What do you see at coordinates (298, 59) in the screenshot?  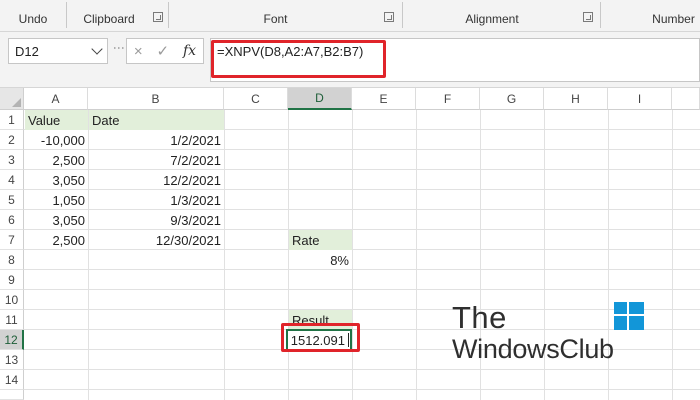 I see `formula-highlight-box` at bounding box center [298, 59].